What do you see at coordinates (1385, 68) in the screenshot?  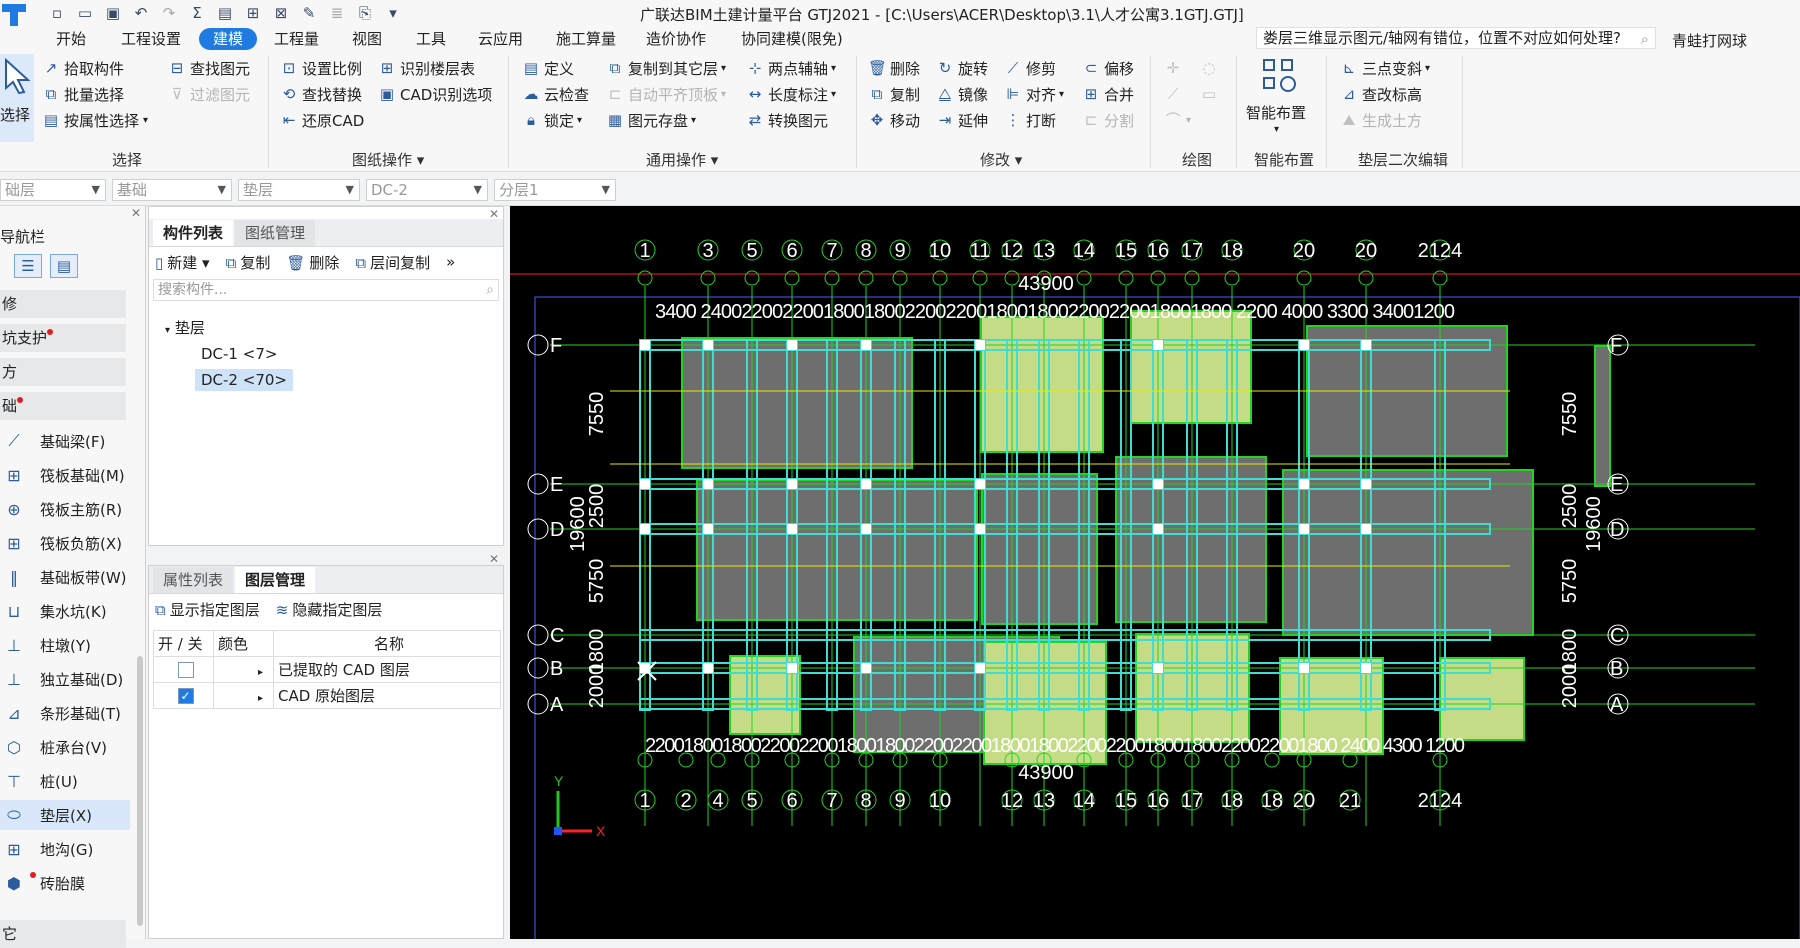 I see `three-point-slope-button: ⊾ 三点变斜 ▾` at bounding box center [1385, 68].